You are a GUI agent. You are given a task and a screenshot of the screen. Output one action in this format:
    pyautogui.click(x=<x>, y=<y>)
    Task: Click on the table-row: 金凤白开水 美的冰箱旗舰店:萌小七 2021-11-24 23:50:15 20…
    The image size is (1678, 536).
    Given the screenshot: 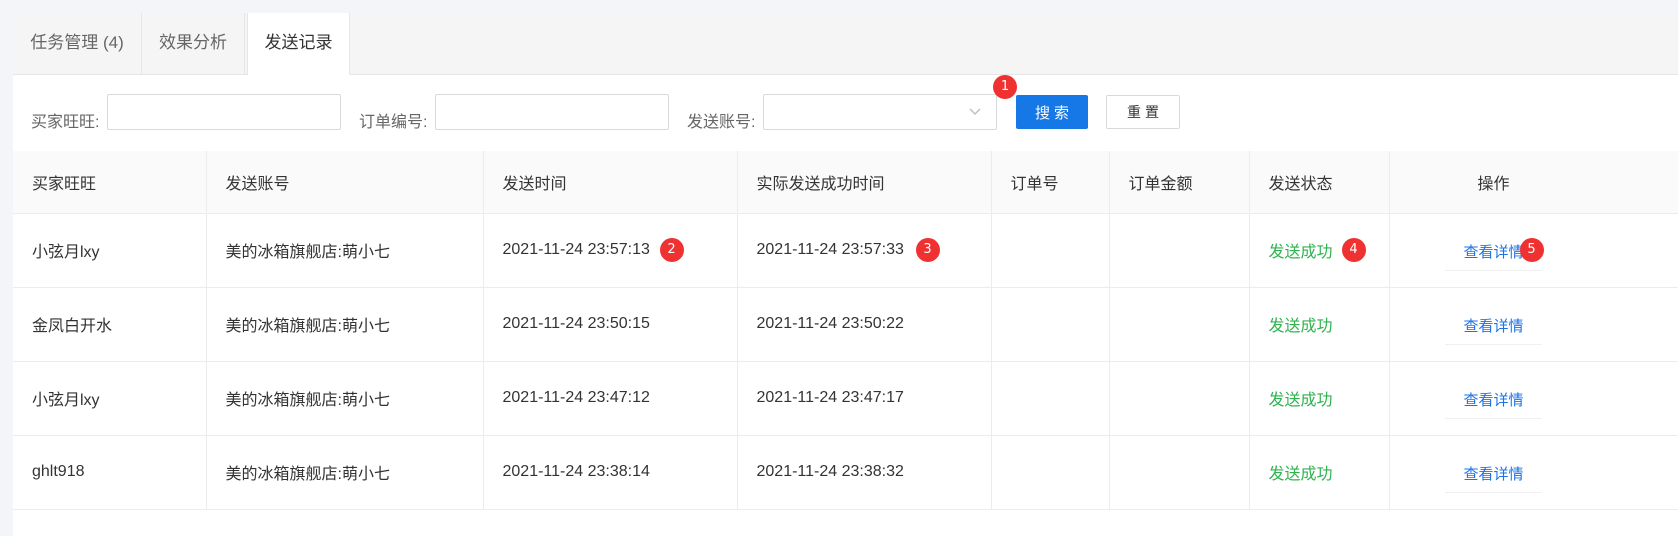 What is the action you would take?
    pyautogui.click(x=845, y=324)
    